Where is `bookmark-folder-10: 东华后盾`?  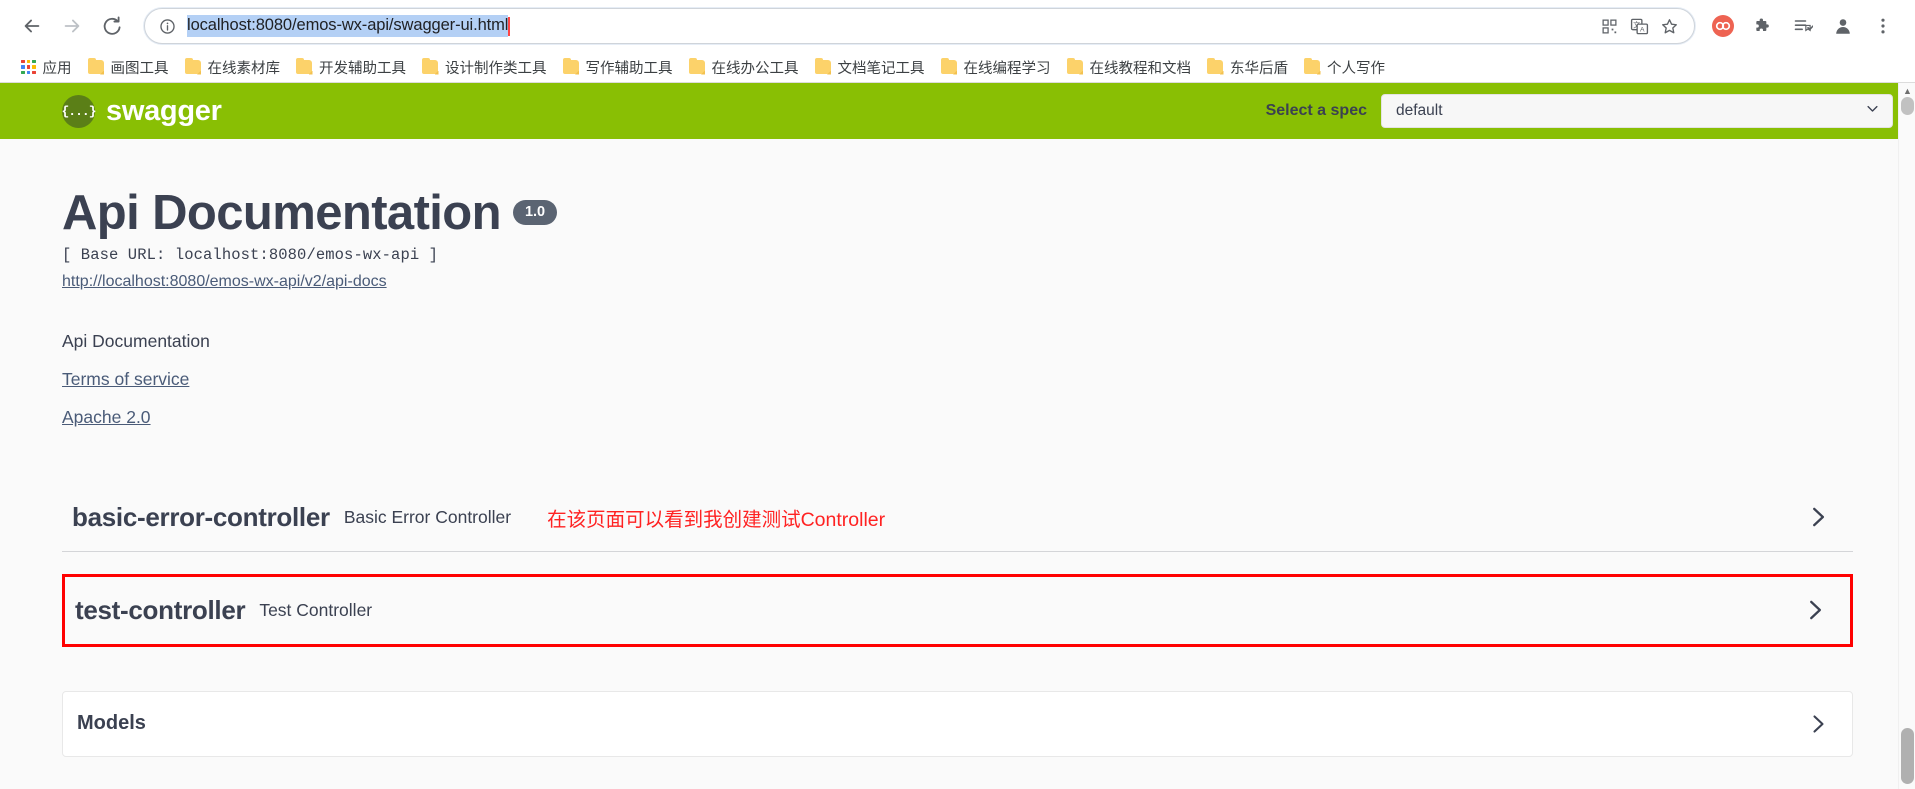 bookmark-folder-10: 东华后盾 is located at coordinates (1248, 67).